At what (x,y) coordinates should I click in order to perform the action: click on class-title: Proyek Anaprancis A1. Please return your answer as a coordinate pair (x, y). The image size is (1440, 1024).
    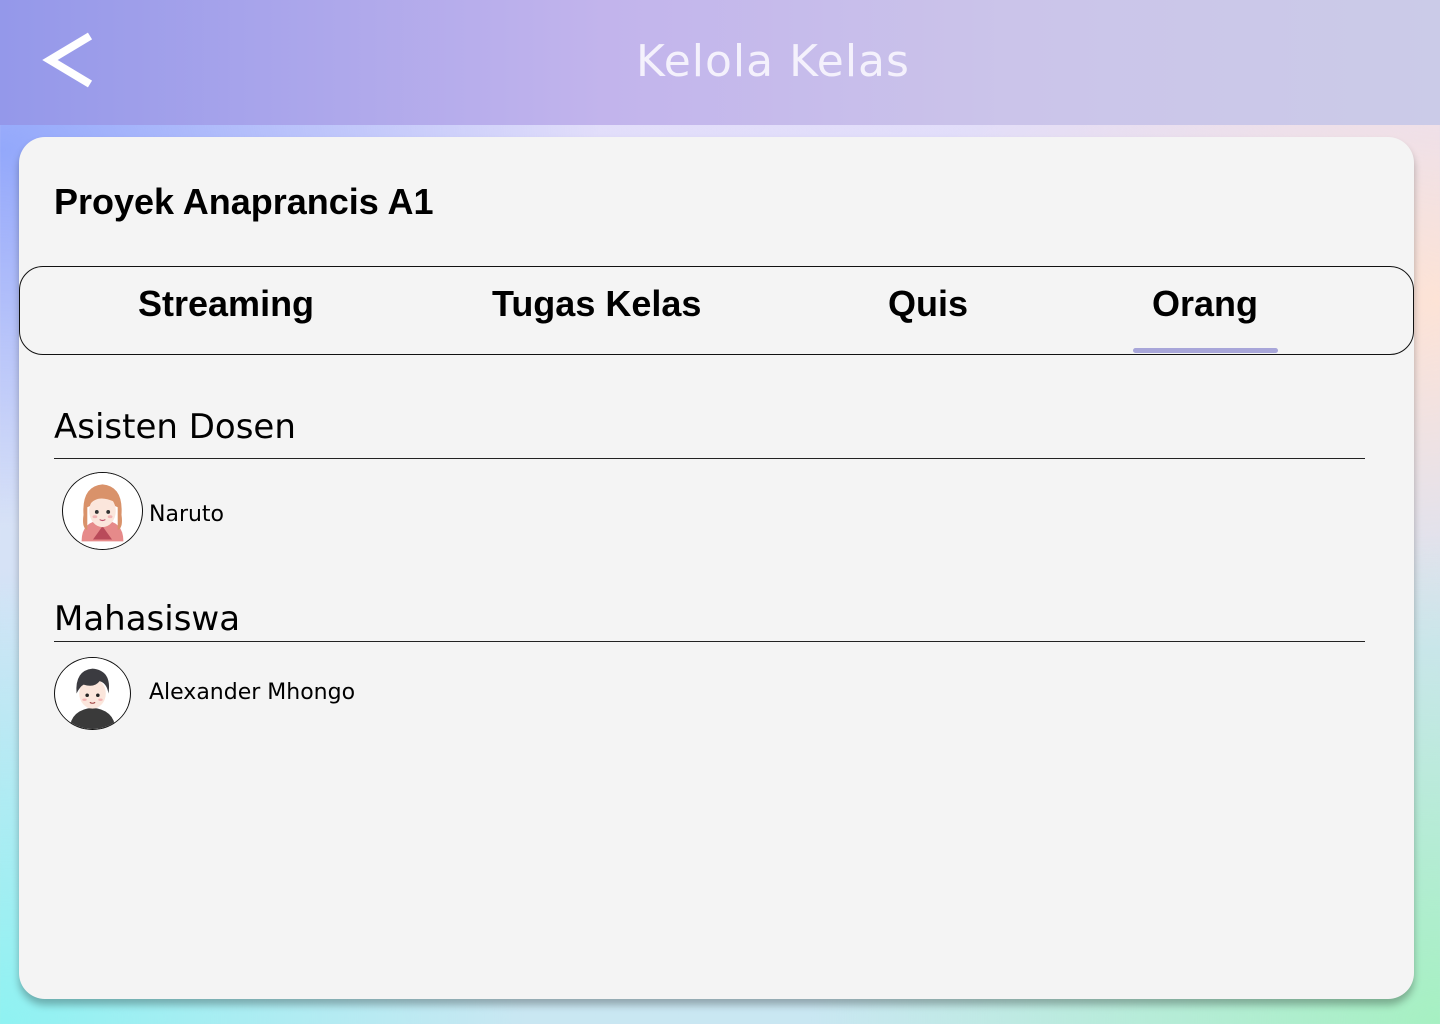
    Looking at the image, I should click on (244, 201).